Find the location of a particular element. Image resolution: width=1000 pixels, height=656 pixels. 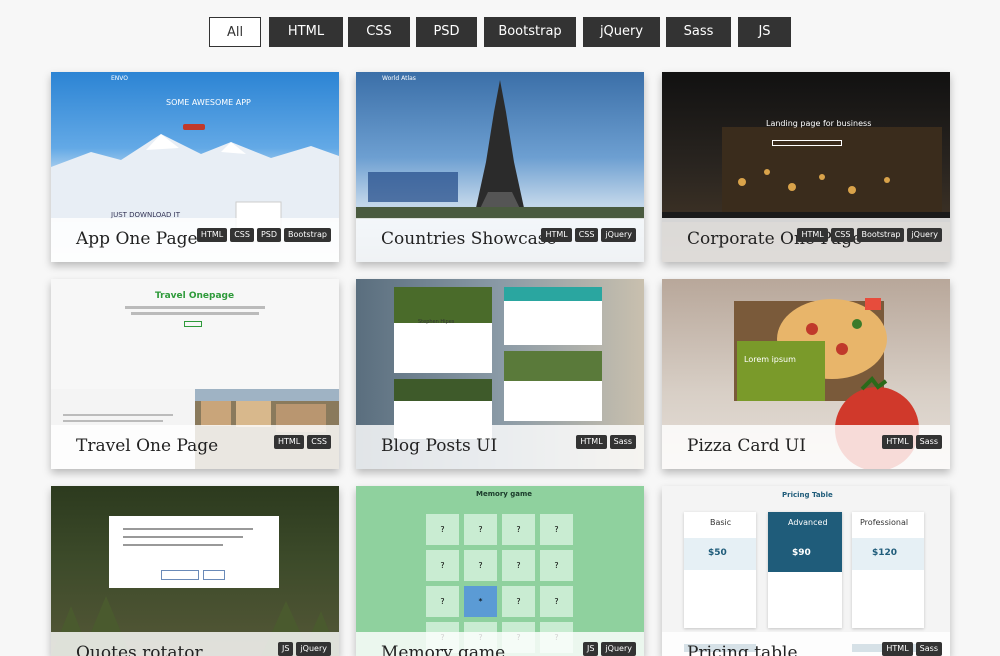

pricing-plan-advanced: Advanced $90 is located at coordinates (805, 570).